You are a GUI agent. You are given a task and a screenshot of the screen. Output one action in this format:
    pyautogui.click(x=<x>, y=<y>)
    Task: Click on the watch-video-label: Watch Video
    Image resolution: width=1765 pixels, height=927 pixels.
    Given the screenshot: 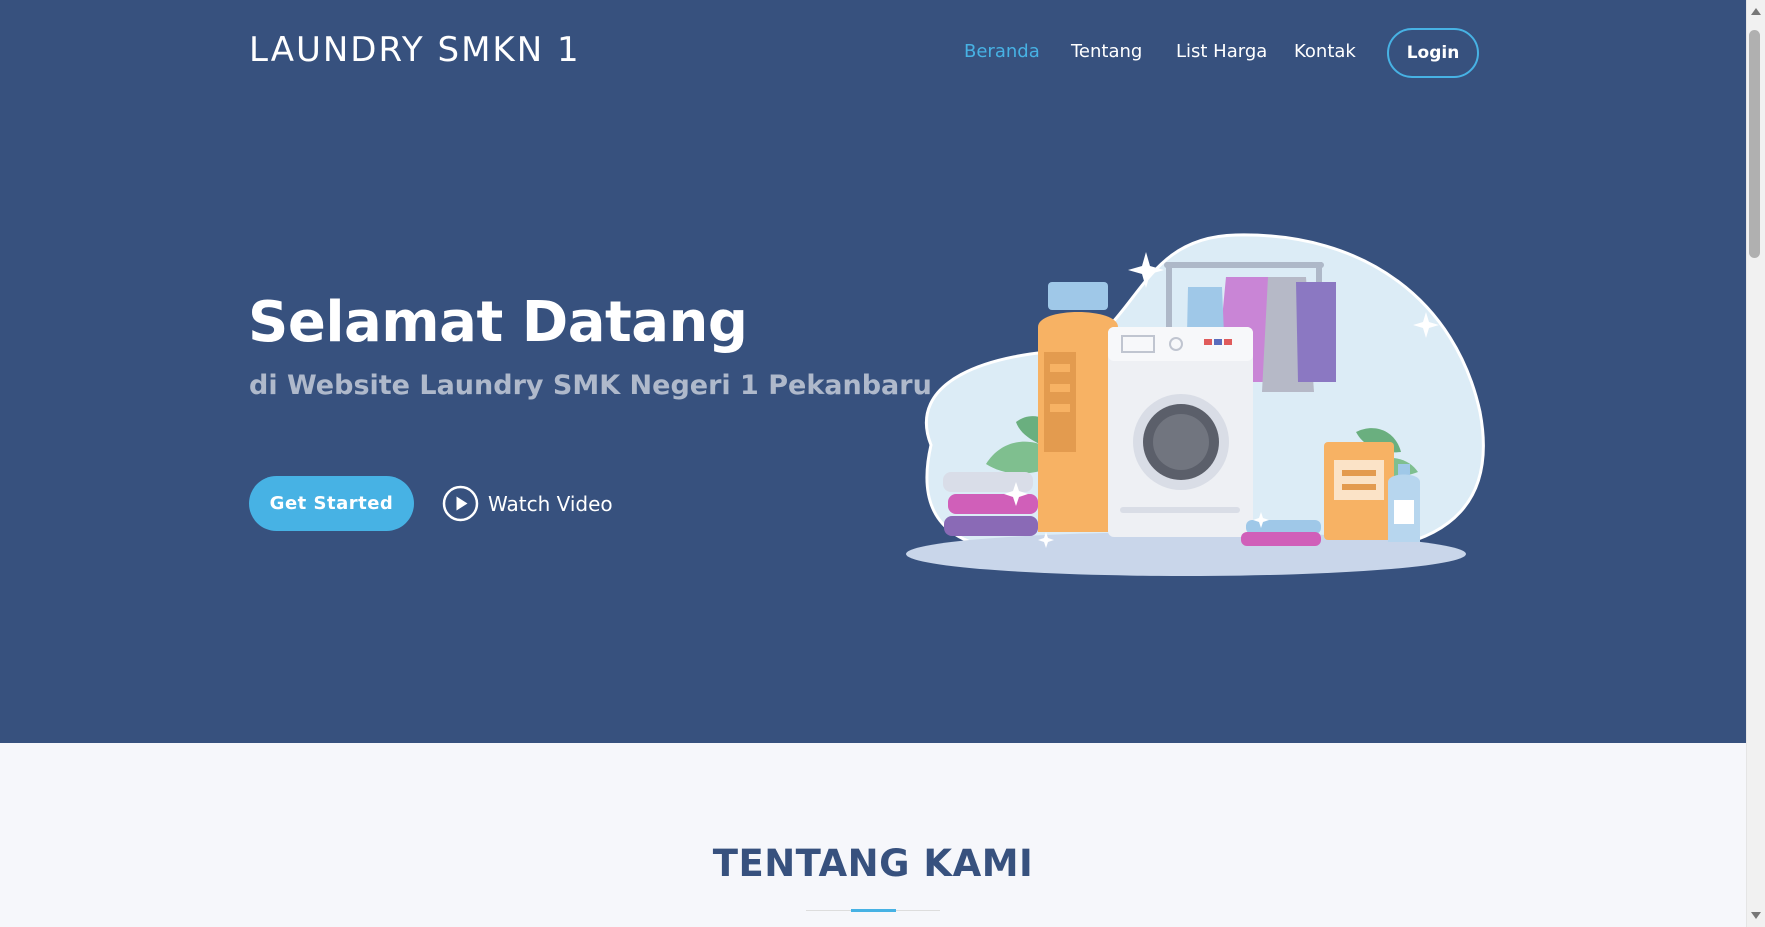 What is the action you would take?
    pyautogui.click(x=550, y=503)
    